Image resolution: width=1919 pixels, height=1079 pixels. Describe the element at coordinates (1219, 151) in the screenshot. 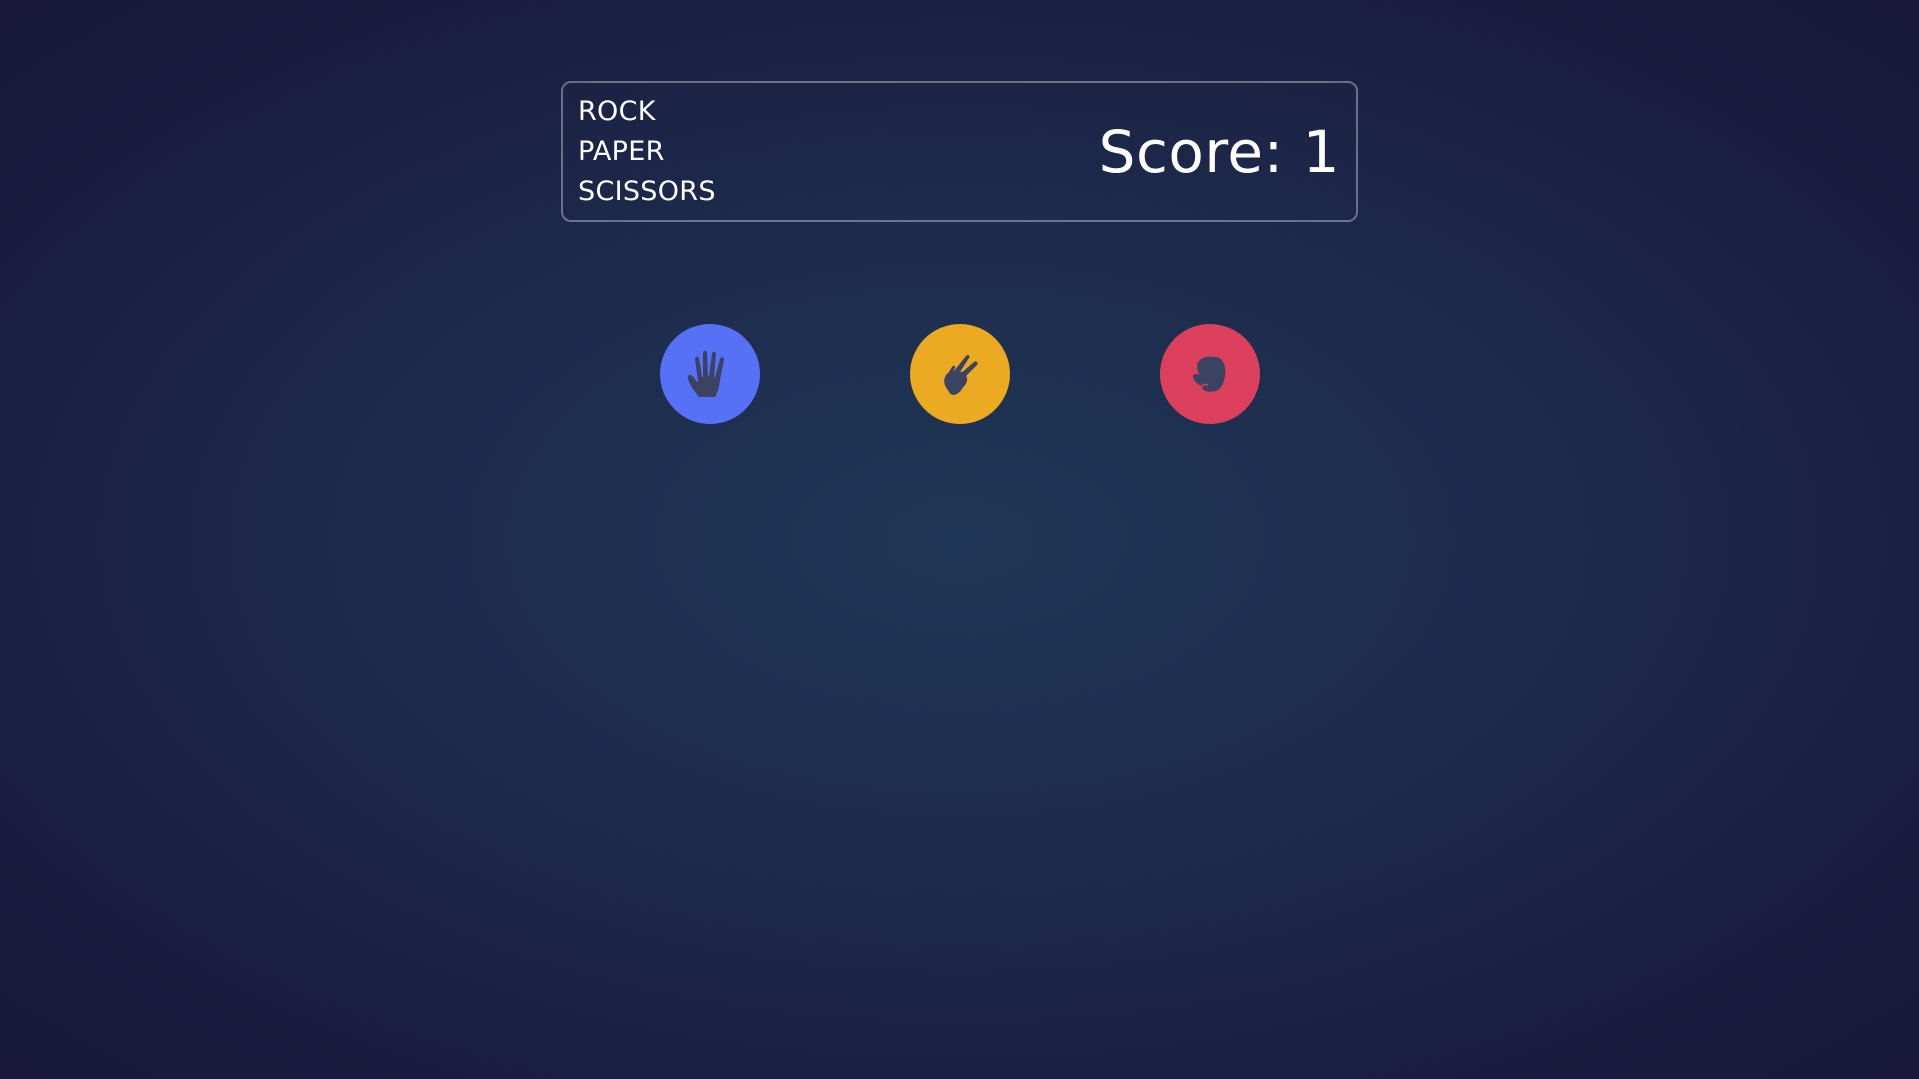

I see `score-display: Score: 1` at that location.